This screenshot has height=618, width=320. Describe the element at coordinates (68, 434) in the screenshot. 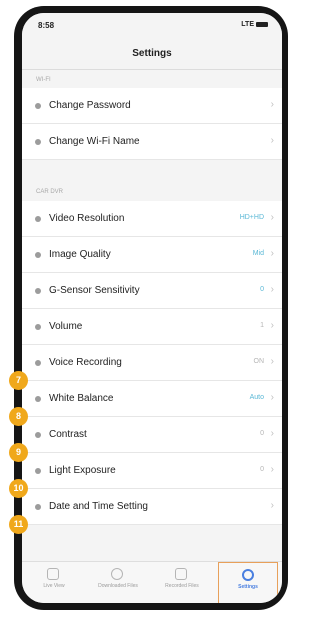

I see `row-label: Contrast` at that location.